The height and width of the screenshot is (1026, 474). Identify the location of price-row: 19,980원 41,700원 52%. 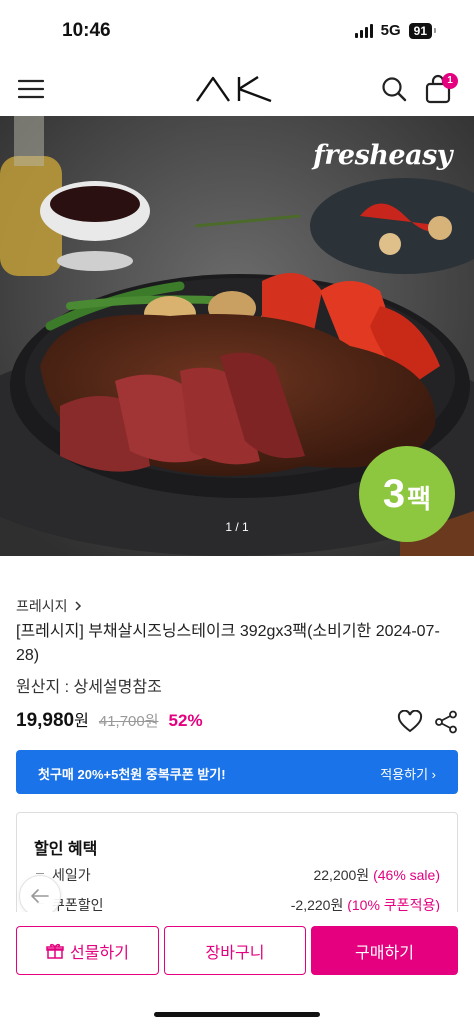
(109, 719).